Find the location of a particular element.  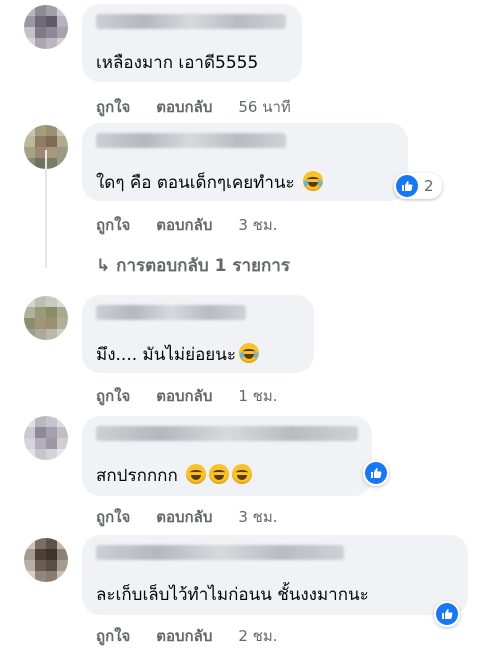

comment-actions: ถูกใจ ตอบกลับ 2 ชม. is located at coordinates (187, 636).